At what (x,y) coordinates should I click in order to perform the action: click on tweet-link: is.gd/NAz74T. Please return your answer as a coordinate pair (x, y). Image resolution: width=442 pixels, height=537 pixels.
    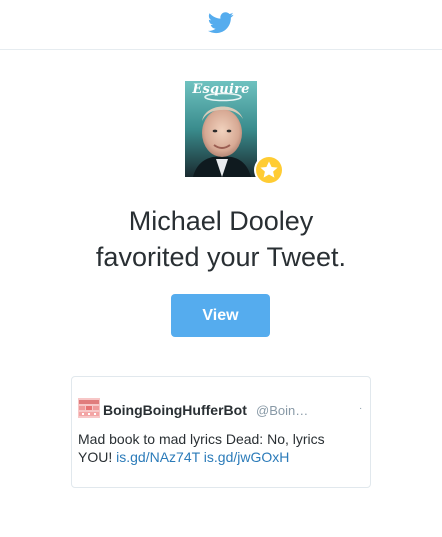
    Looking at the image, I should click on (158, 457).